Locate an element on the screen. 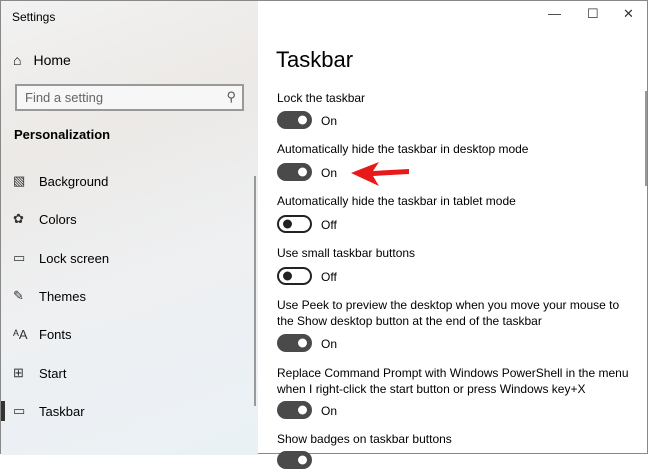 This screenshot has height=469, width=648. nav-label: Themes is located at coordinates (62, 296).